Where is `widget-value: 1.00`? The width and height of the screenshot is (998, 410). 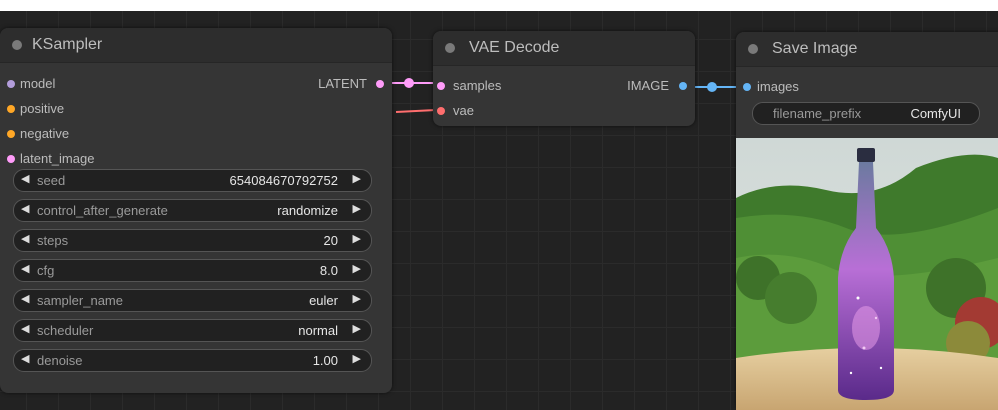
widget-value: 1.00 is located at coordinates (325, 360).